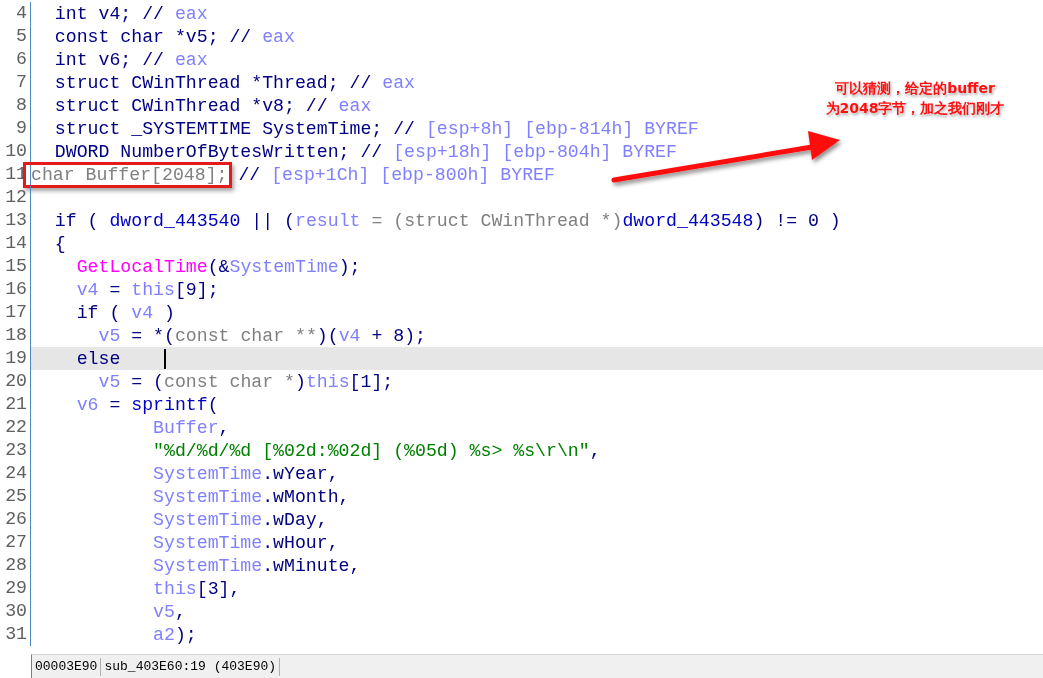  I want to click on line-number: 9, so click(15, 128).